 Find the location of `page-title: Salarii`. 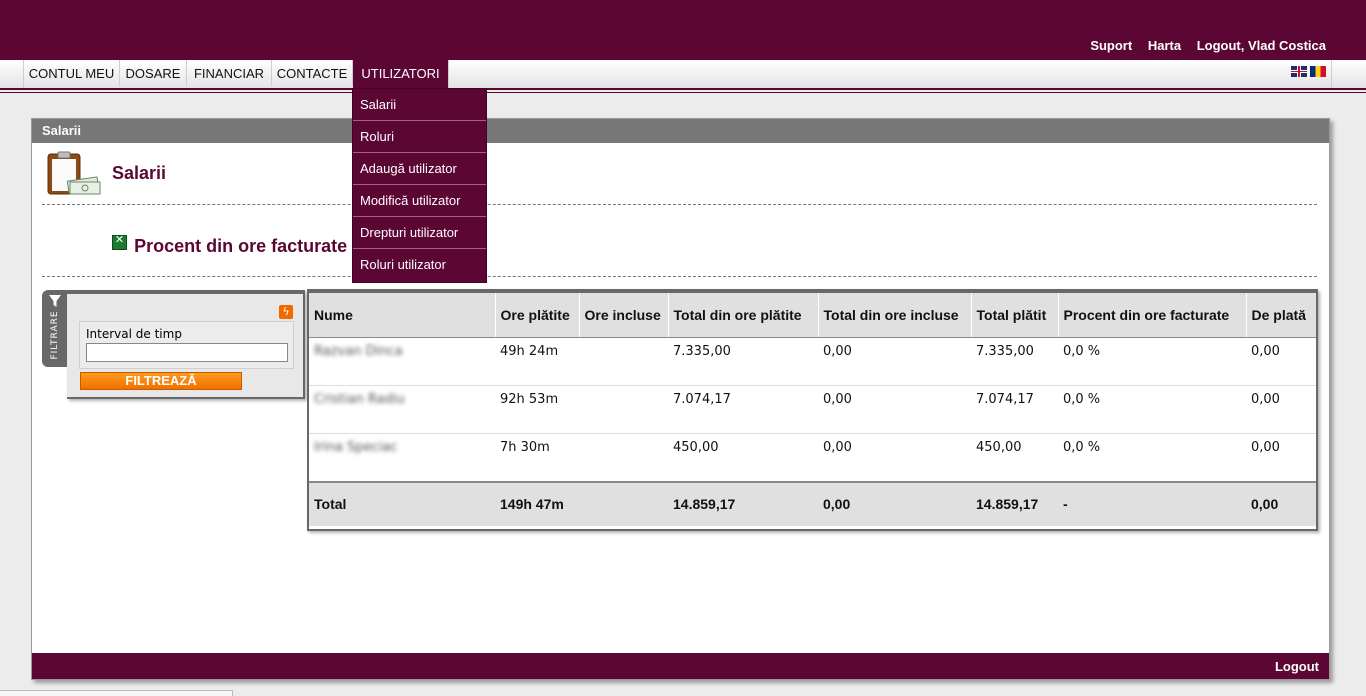

page-title: Salarii is located at coordinates (139, 173).